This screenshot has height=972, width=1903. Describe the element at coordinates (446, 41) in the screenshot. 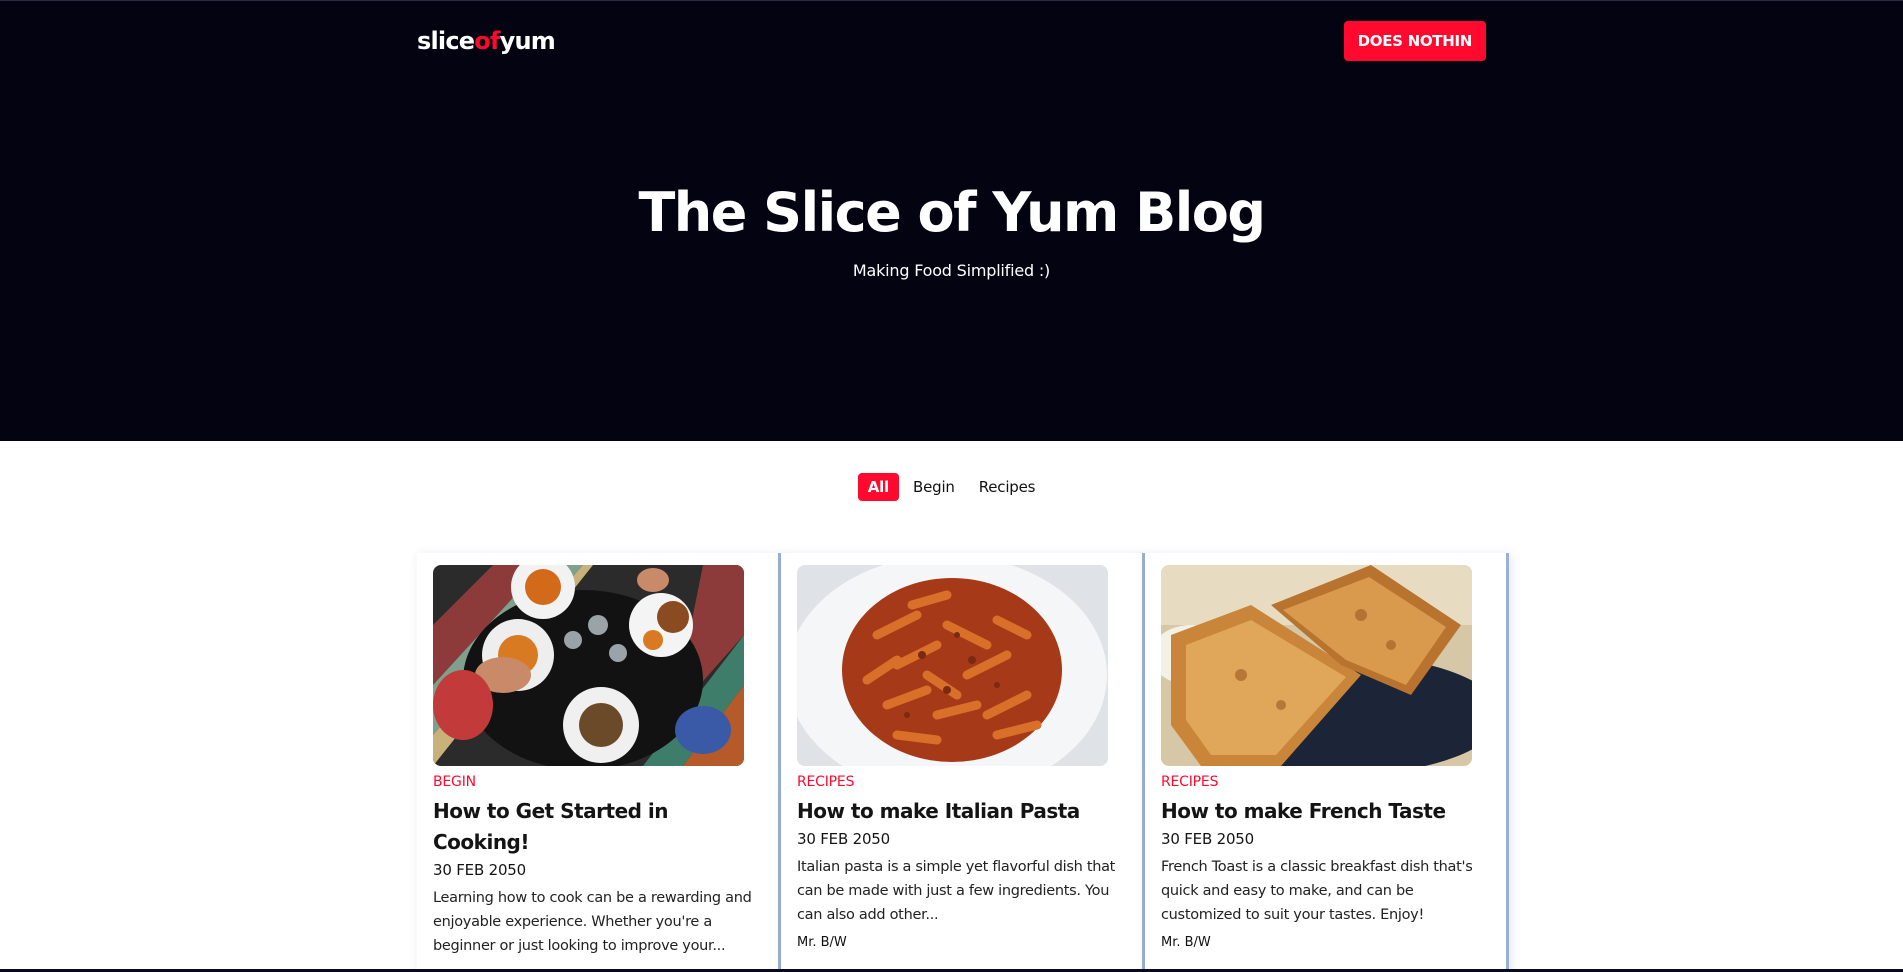

I see `logo-part-1: slice` at that location.